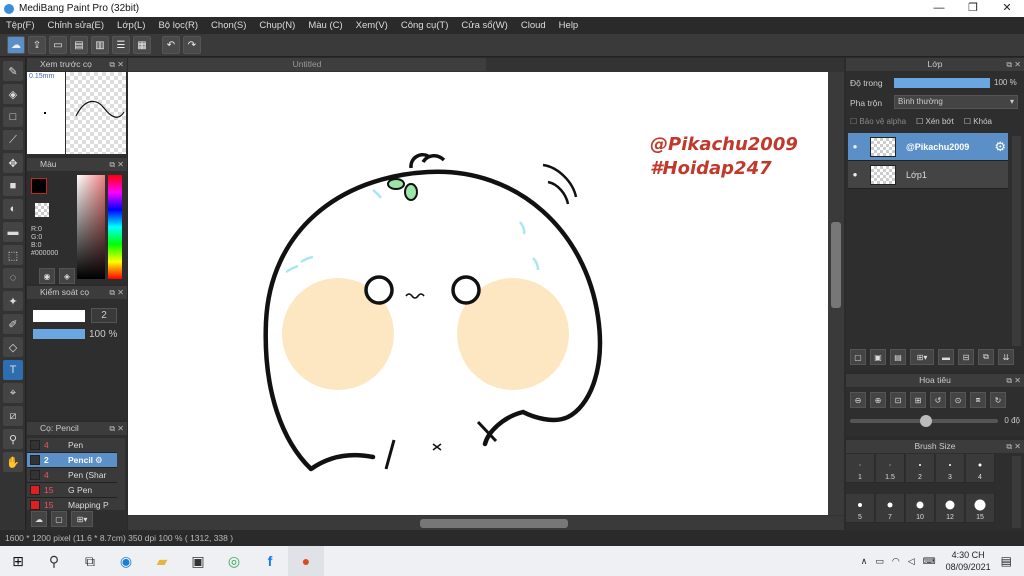 The width and height of the screenshot is (1024, 576). Describe the element at coordinates (13, 71) in the screenshot. I see `brush-tool-icon: ✎` at that location.